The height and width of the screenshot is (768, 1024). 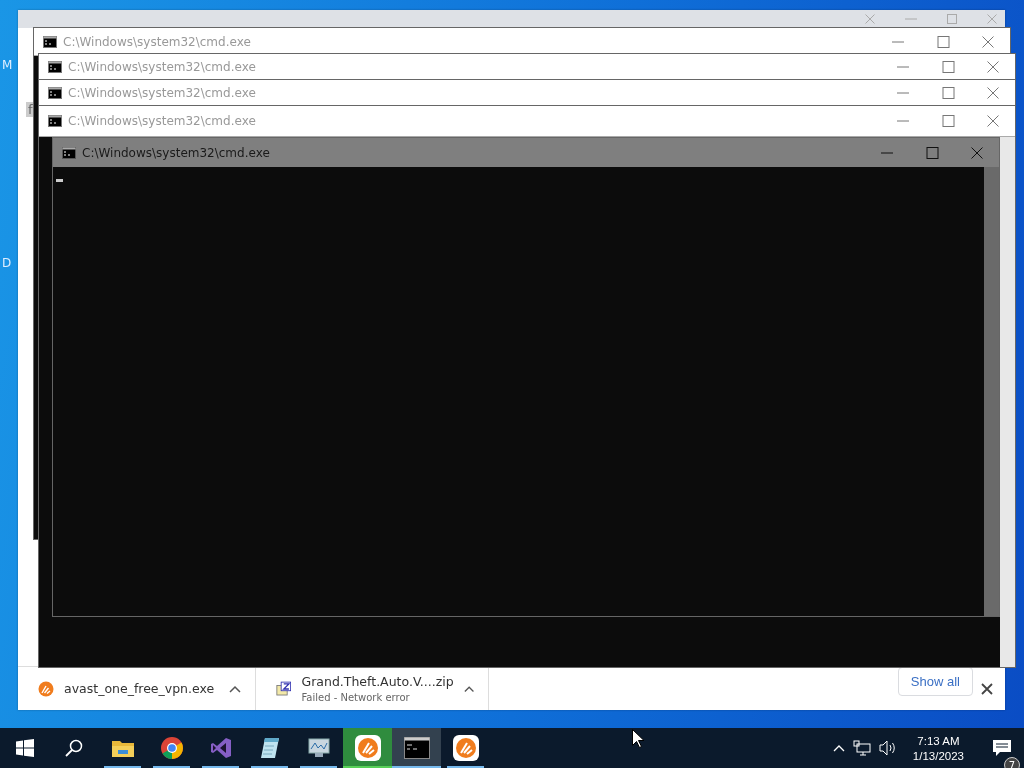 I want to click on search-icon, so click(x=73, y=748).